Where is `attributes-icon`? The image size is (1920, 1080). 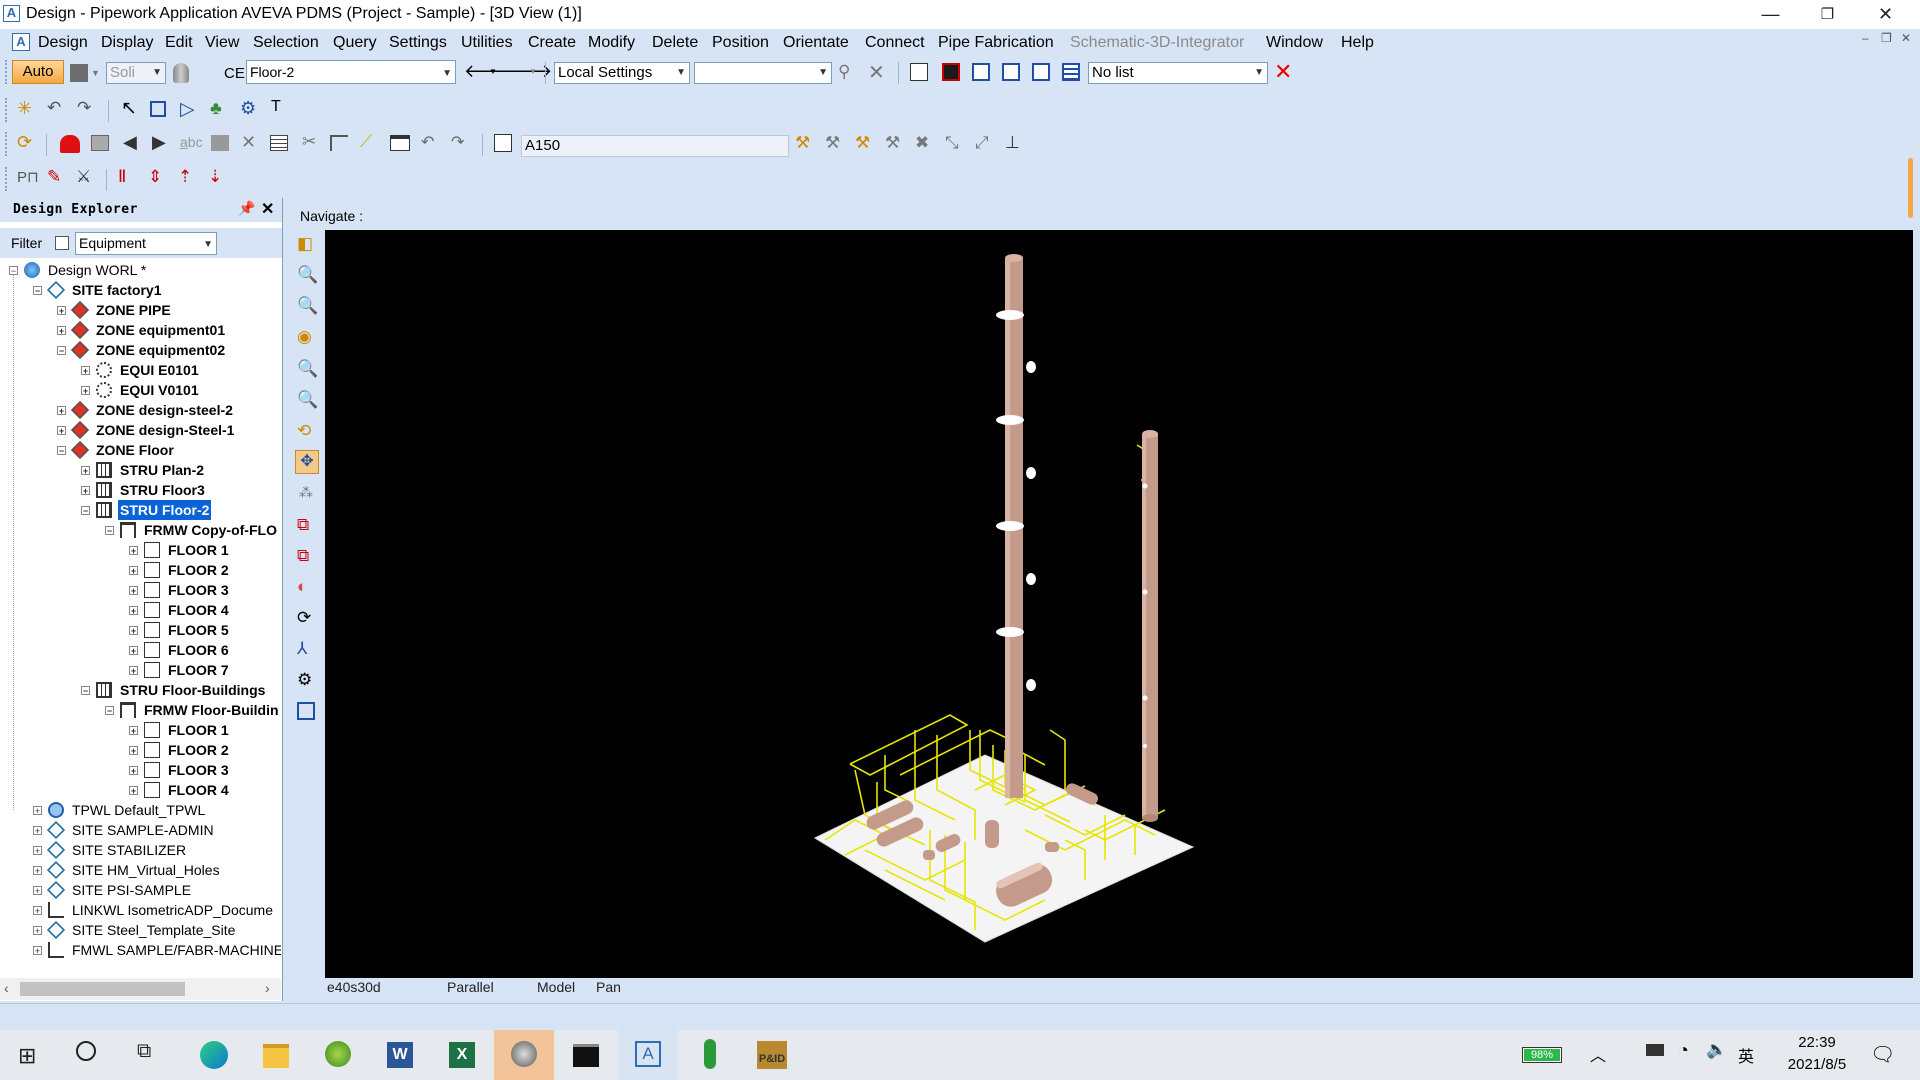
attributes-icon is located at coordinates (279, 143).